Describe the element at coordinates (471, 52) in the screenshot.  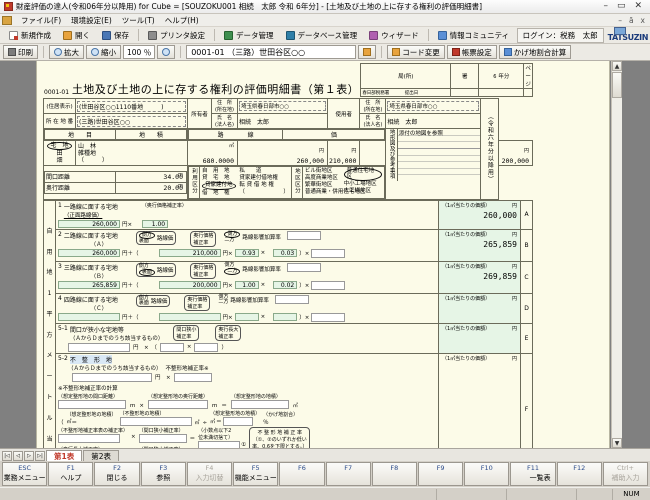
I see `form-setting-button: 帳票設定` at that location.